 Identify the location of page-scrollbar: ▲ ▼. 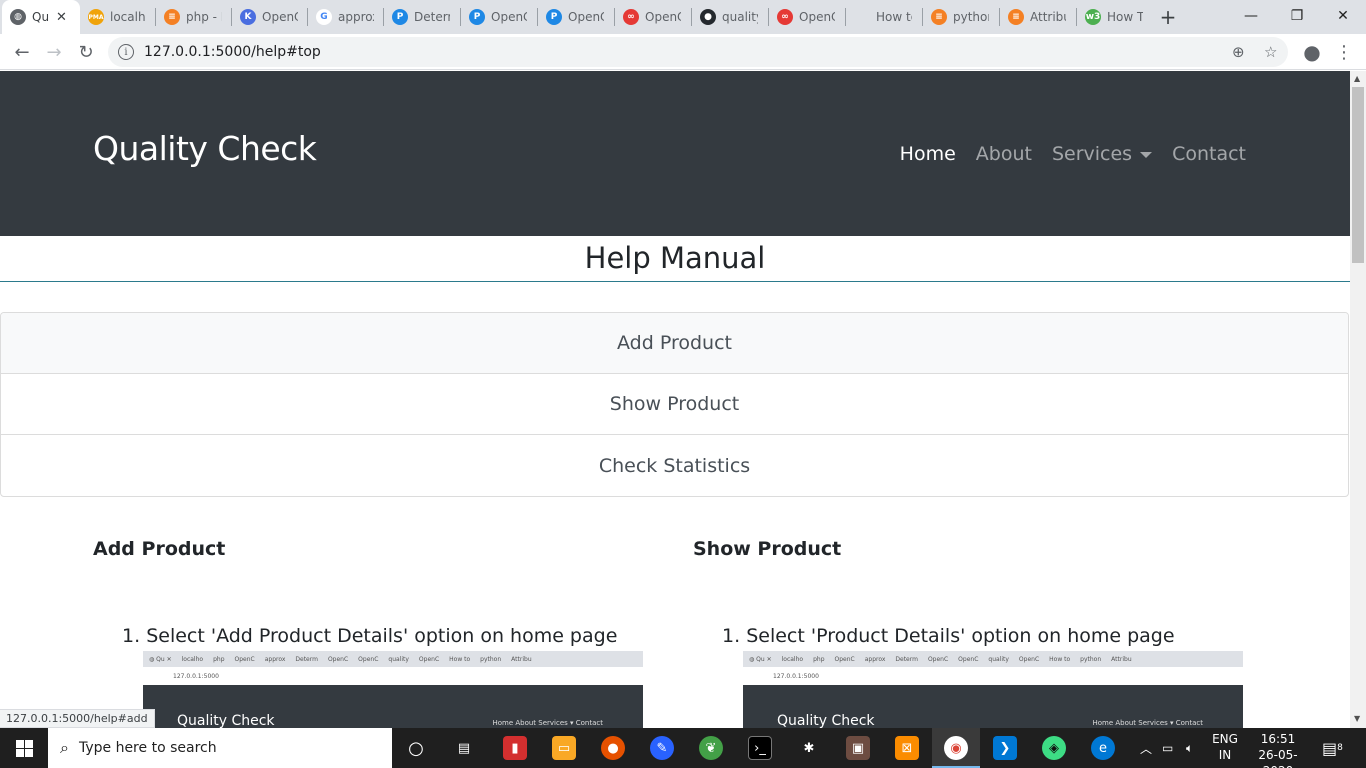
(1358, 399).